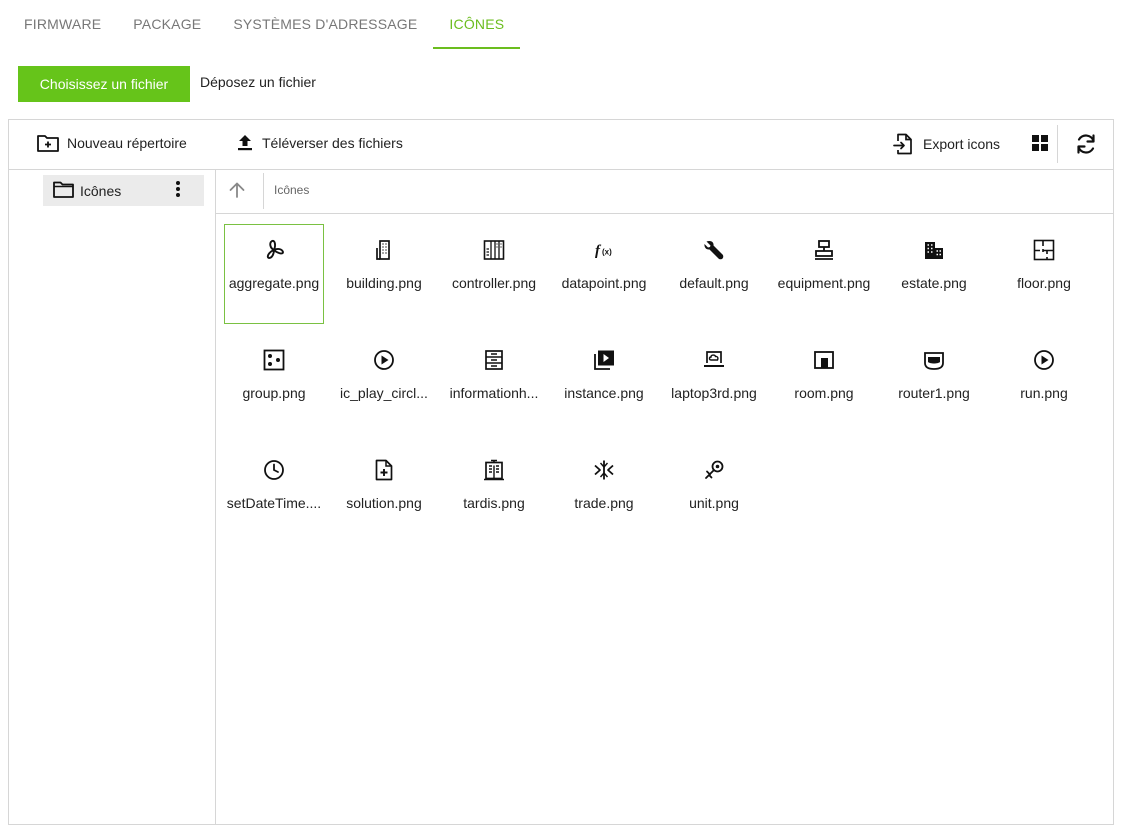 This screenshot has width=1123, height=833. Describe the element at coordinates (934, 283) in the screenshot. I see `file-name: estate.png` at that location.